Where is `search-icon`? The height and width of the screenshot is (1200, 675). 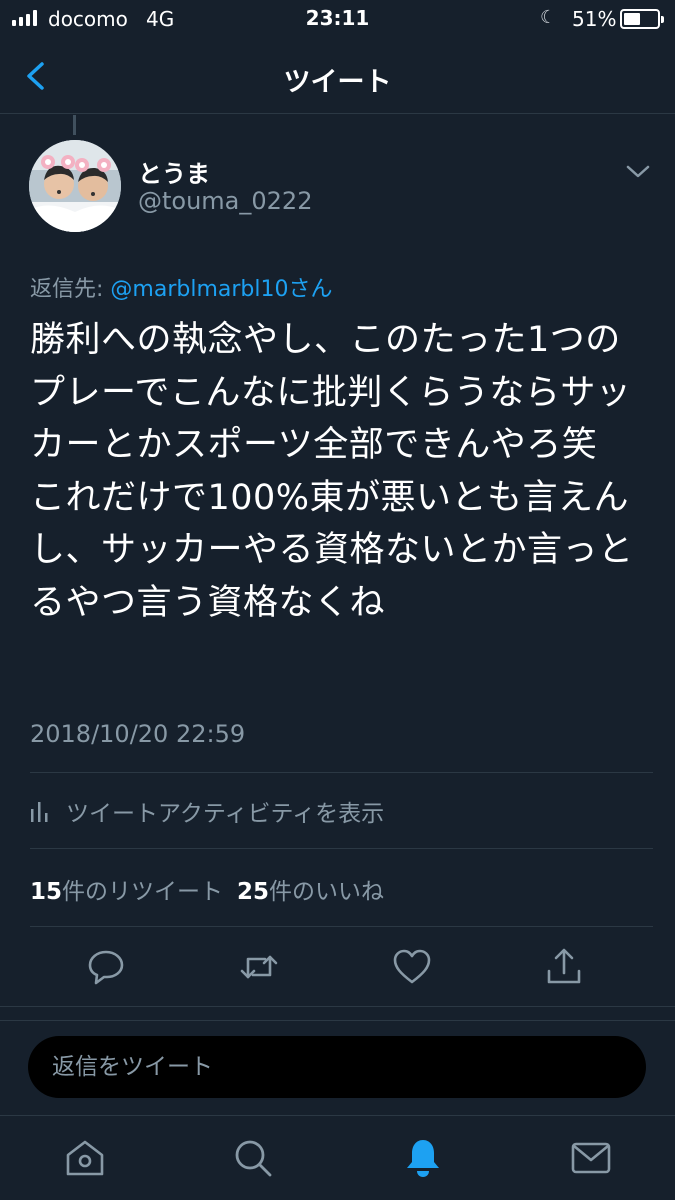
search-icon is located at coordinates (253, 1158).